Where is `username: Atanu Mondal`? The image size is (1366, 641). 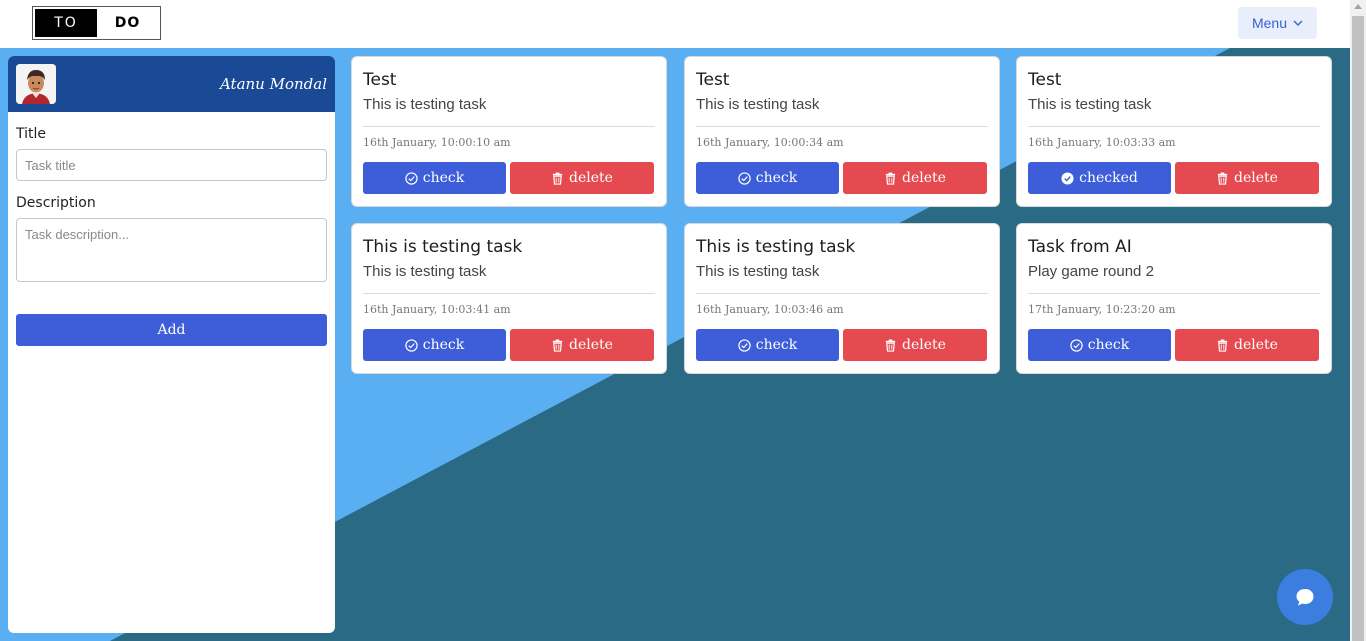 username: Atanu Mondal is located at coordinates (273, 84).